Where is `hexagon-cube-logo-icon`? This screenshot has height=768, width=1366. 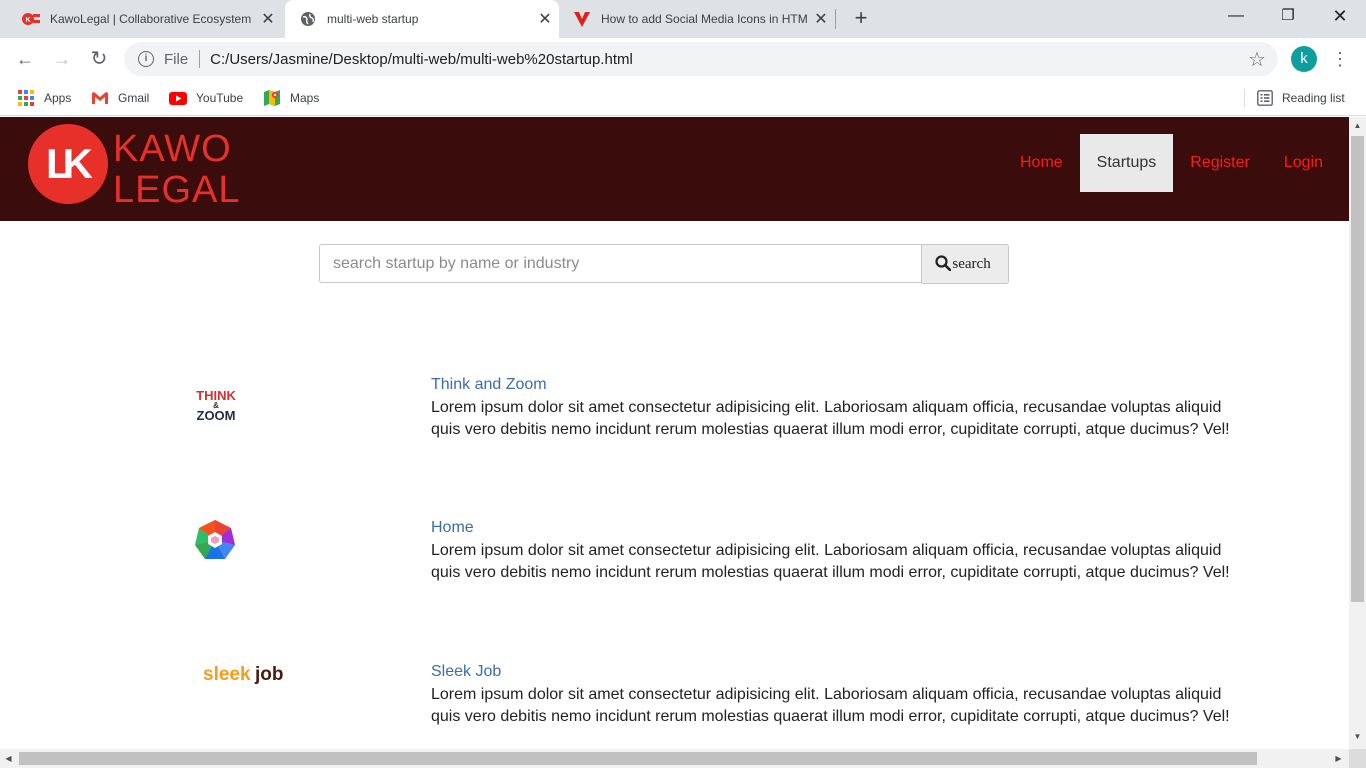 hexagon-cube-logo-icon is located at coordinates (215, 539).